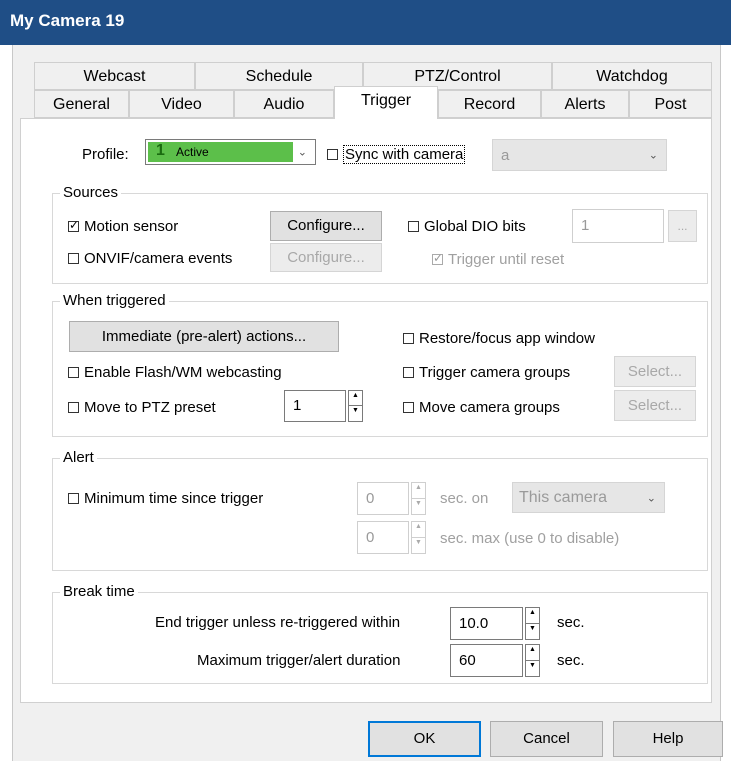 Image resolution: width=731 pixels, height=771 pixels. I want to click on trigger-until-reset-label: Trigger until reset, so click(506, 259).